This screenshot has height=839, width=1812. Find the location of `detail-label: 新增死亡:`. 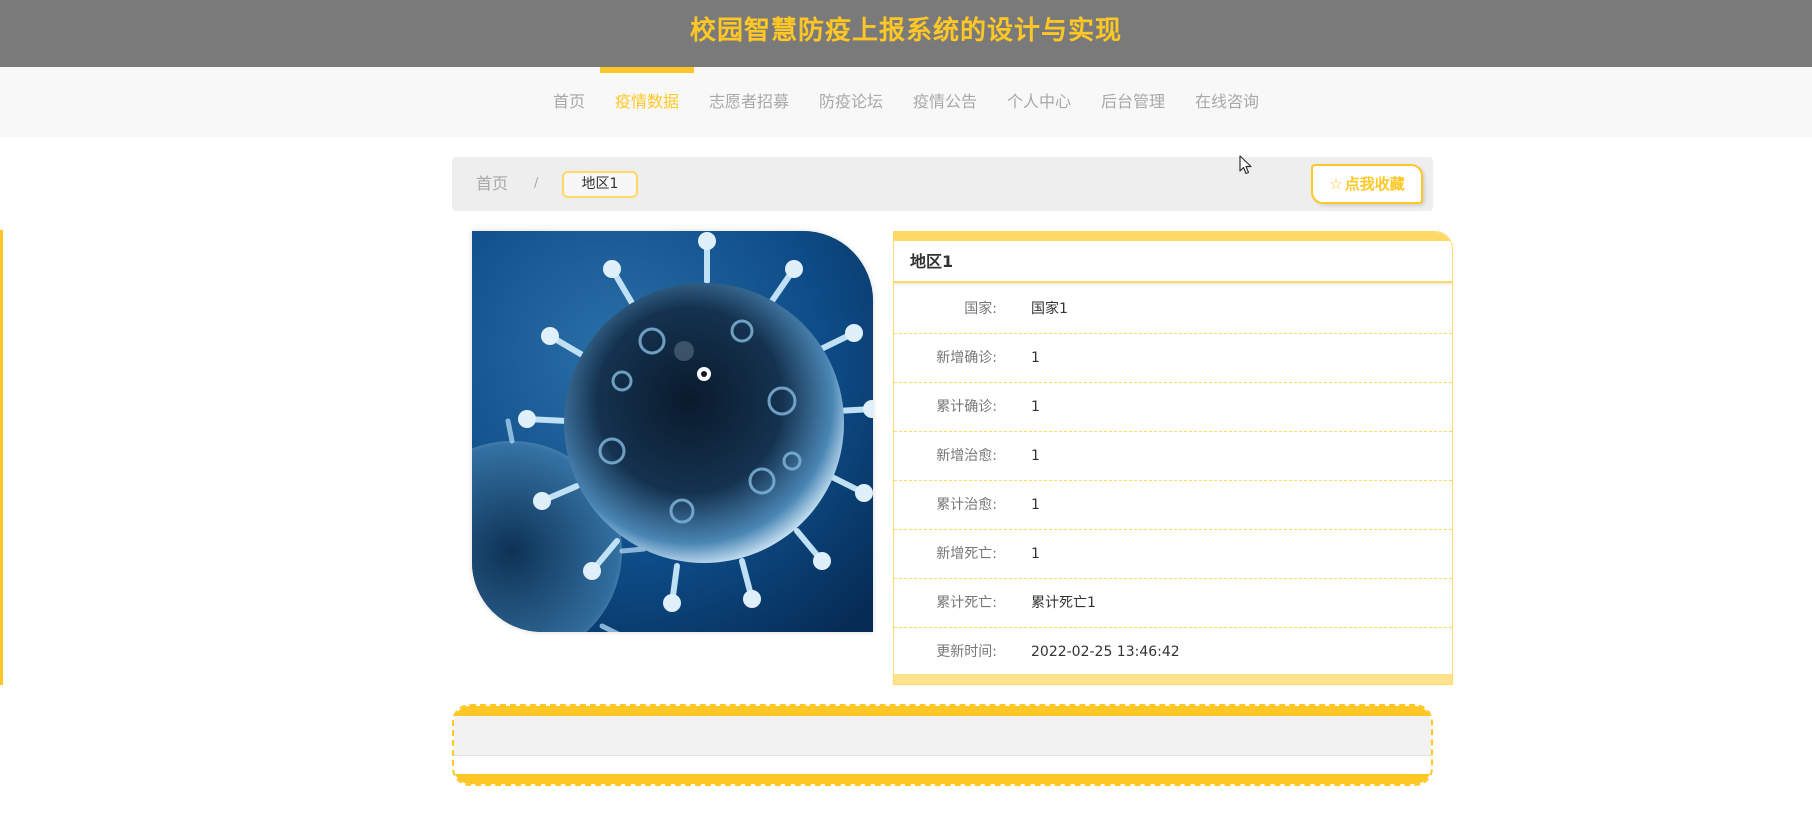

detail-label: 新增死亡: is located at coordinates (966, 554).